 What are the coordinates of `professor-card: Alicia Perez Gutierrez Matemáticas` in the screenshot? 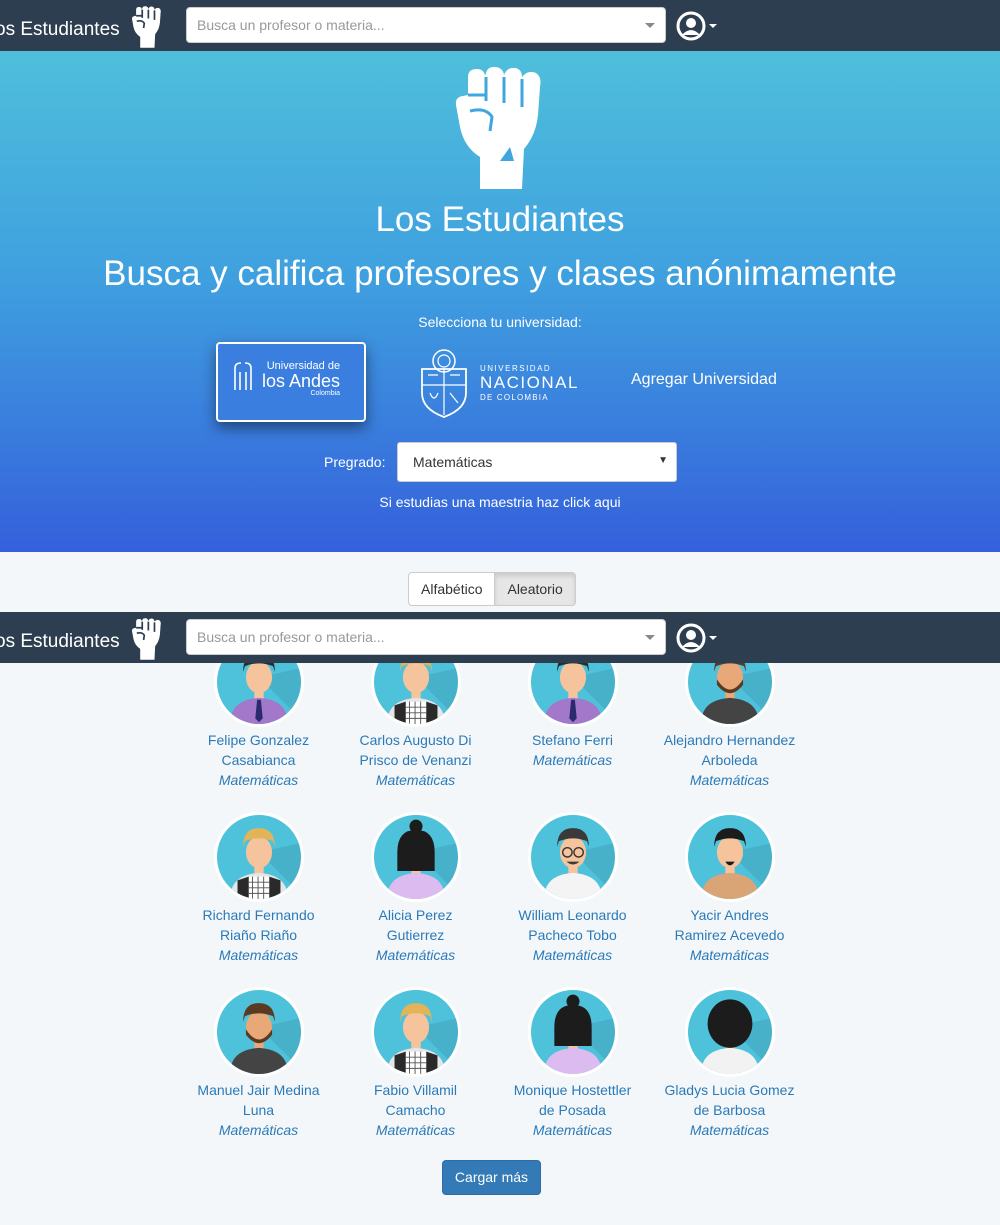 It's located at (415, 899).